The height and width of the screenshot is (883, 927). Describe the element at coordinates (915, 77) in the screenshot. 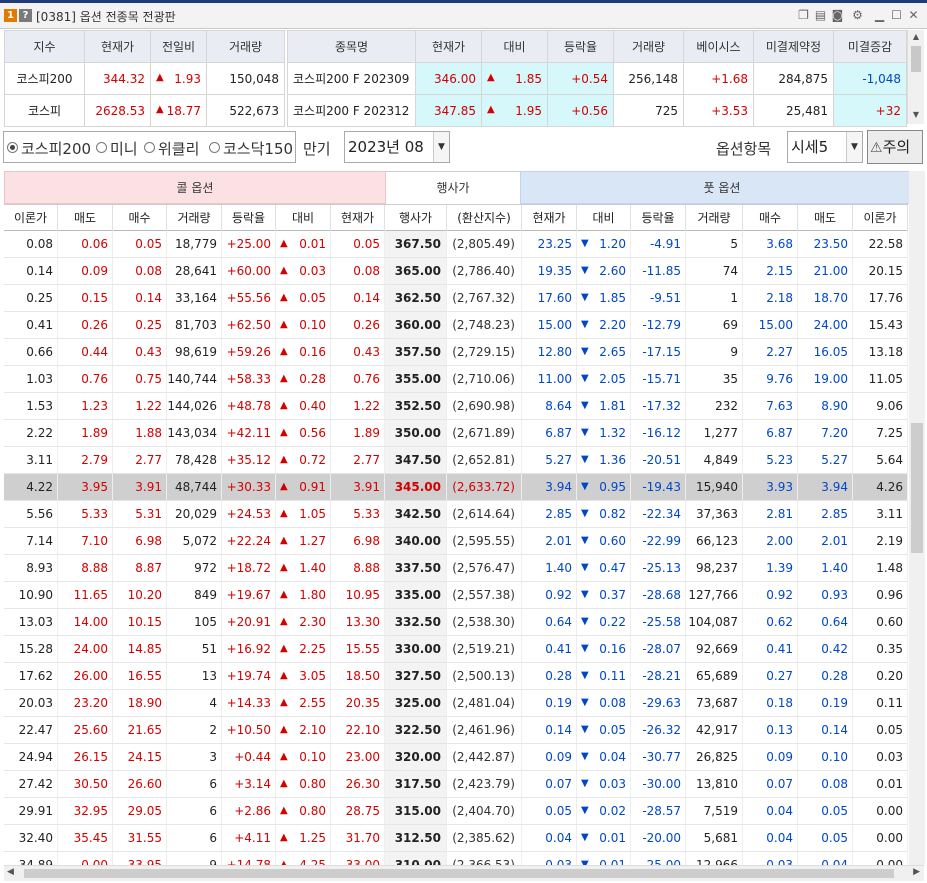

I see `futures-scrollbar: ▲ ▼` at that location.